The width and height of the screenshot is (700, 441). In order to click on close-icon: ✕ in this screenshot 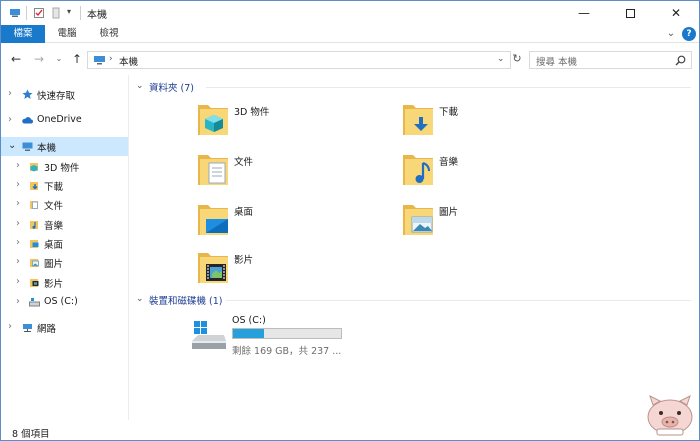, I will do `click(676, 13)`.